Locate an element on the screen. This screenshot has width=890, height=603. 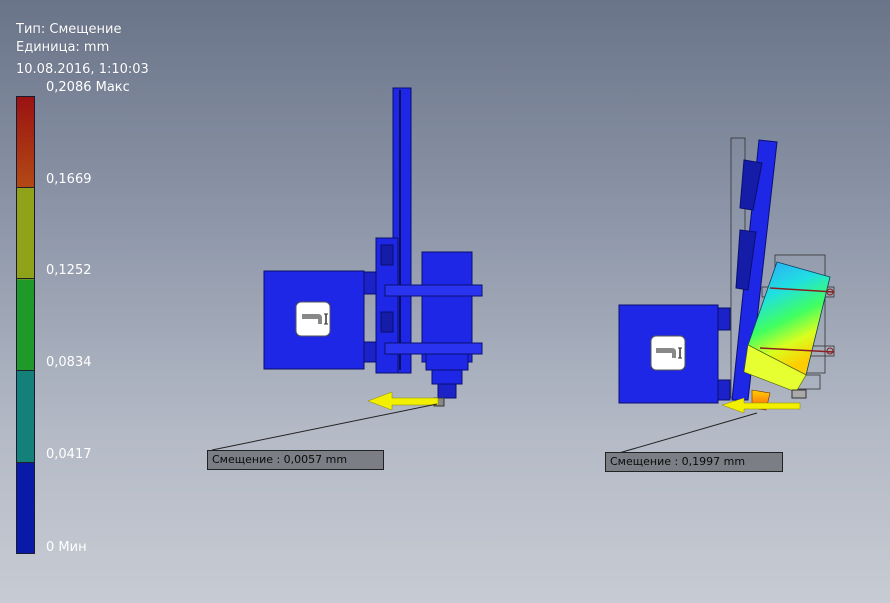
load-hand-icon-left is located at coordinates (313, 319).